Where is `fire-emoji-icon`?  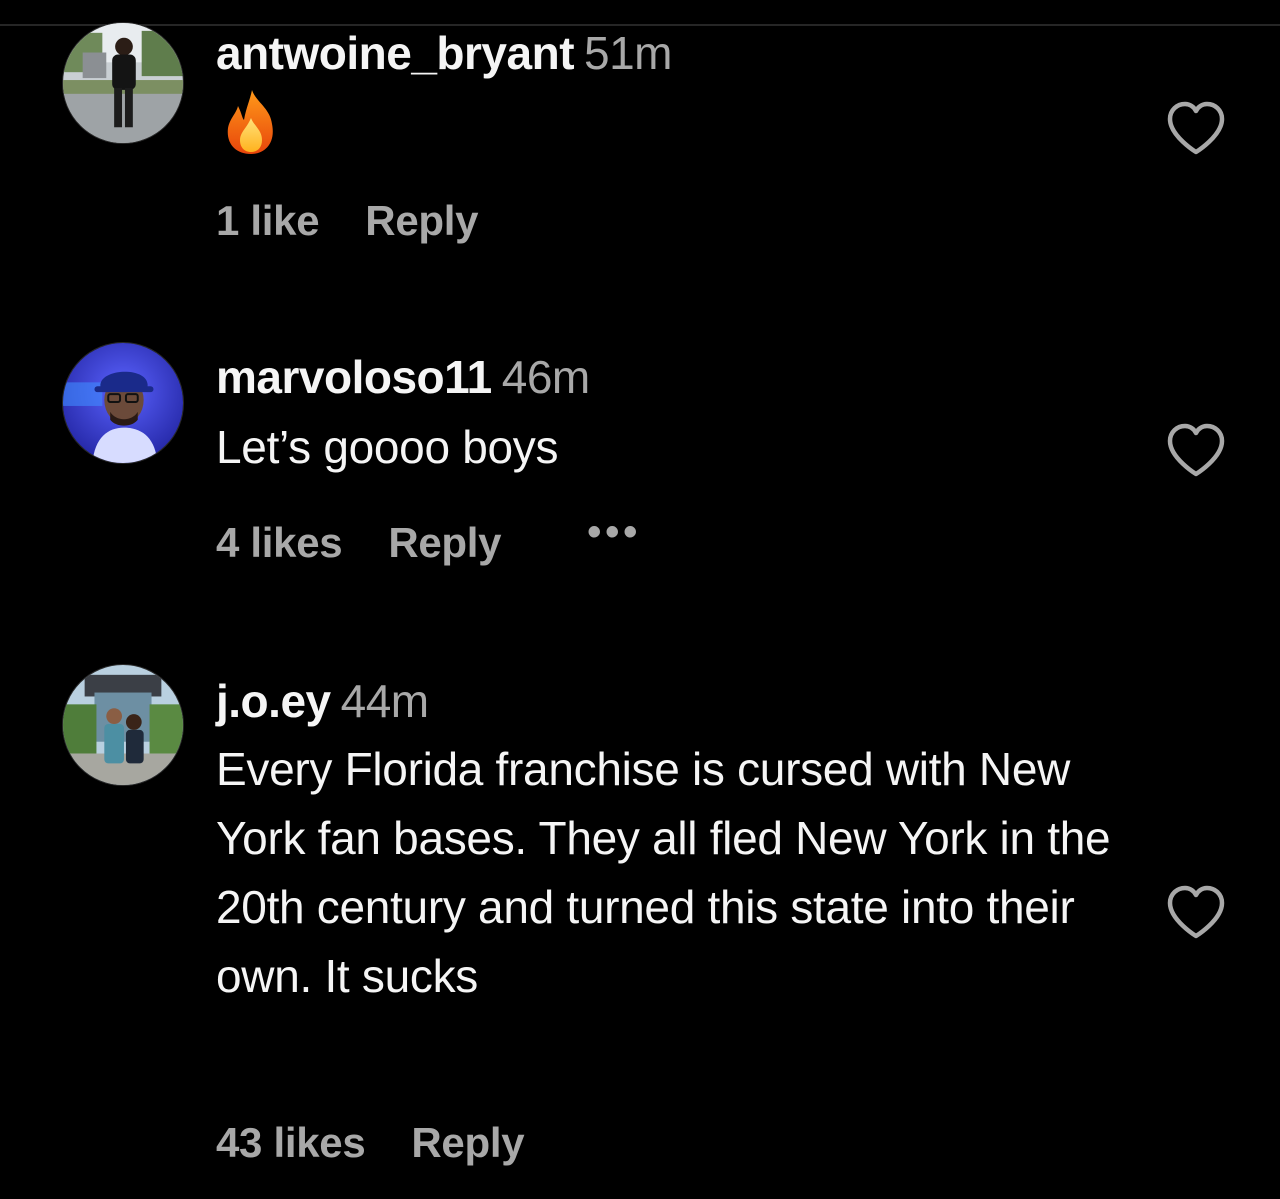 fire-emoji-icon is located at coordinates (251, 122).